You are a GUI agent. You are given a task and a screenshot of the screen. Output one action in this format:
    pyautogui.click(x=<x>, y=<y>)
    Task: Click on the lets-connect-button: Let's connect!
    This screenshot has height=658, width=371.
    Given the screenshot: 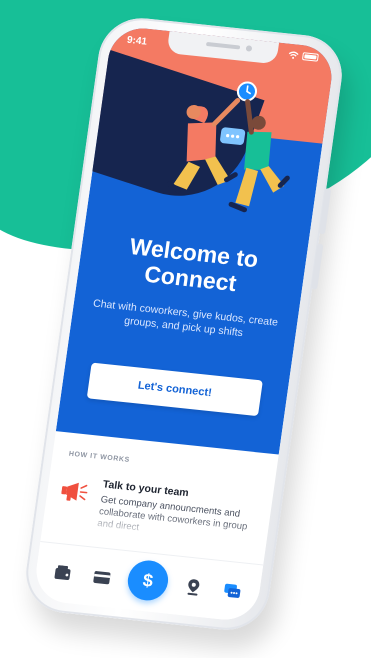 What is the action you would take?
    pyautogui.click(x=174, y=389)
    